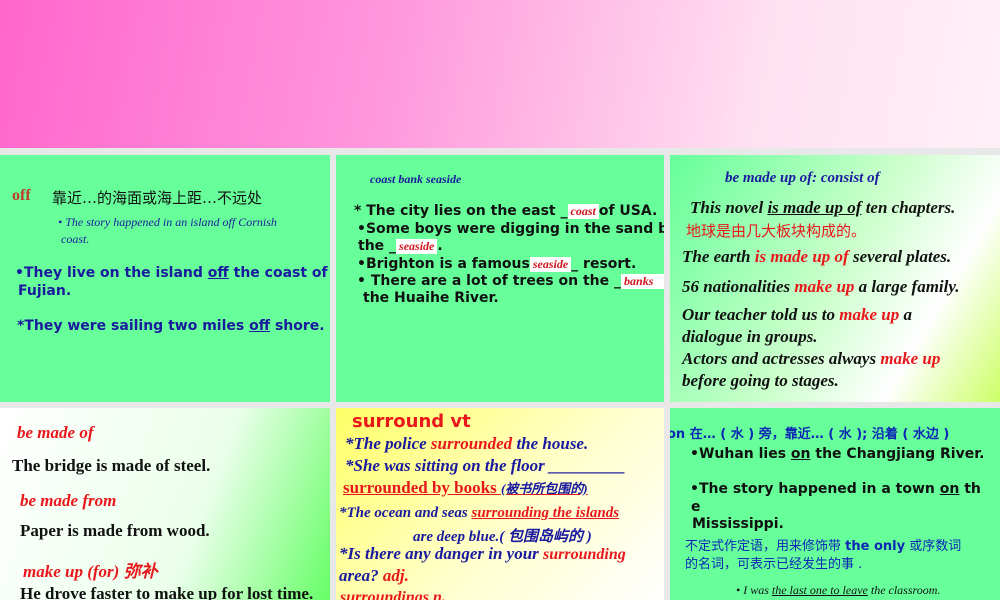 This screenshot has height=600, width=1000. I want to click on sentence-2: •Some boys were digging in the sand by, so click(510, 229).